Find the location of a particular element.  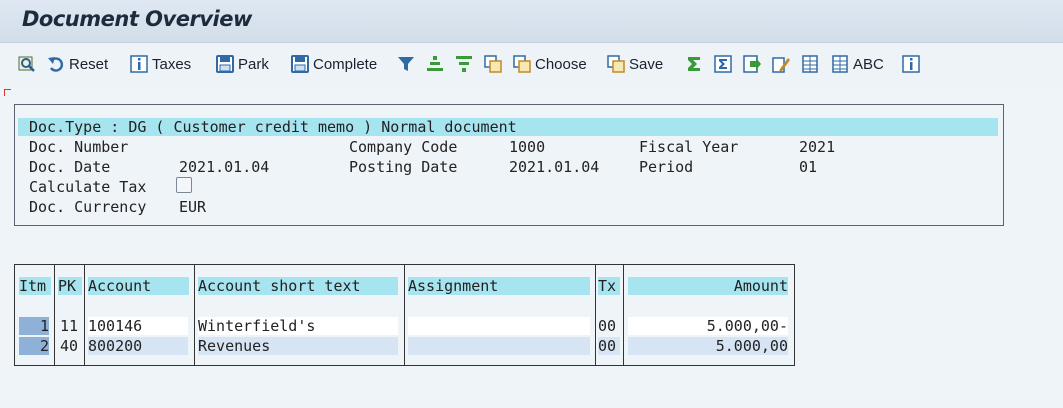

subtotal-button is located at coordinates (723, 64).